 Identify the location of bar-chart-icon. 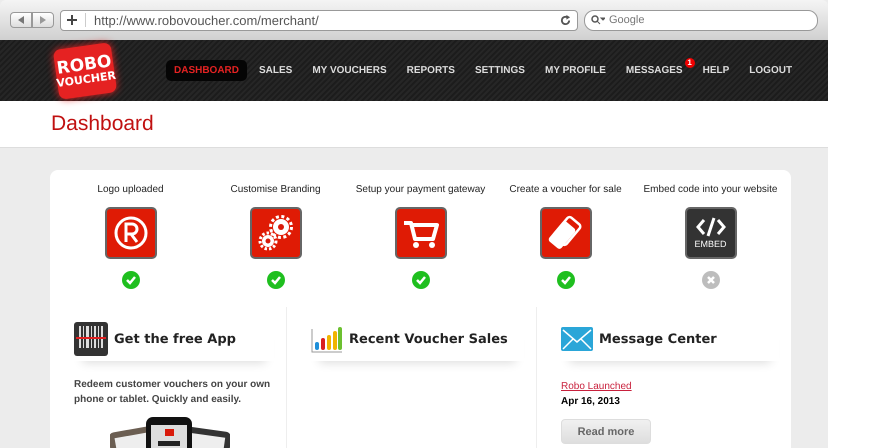
(327, 339).